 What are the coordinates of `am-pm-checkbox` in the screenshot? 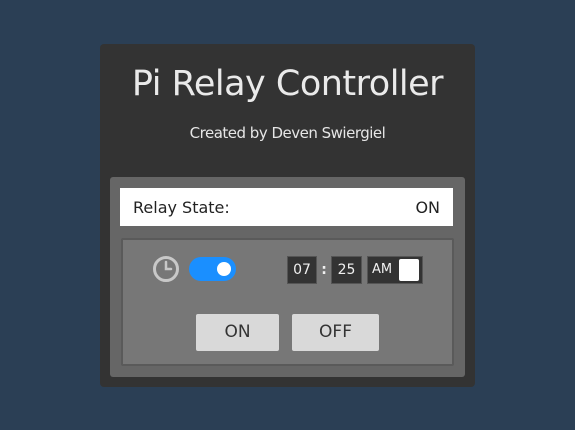 It's located at (409, 270).